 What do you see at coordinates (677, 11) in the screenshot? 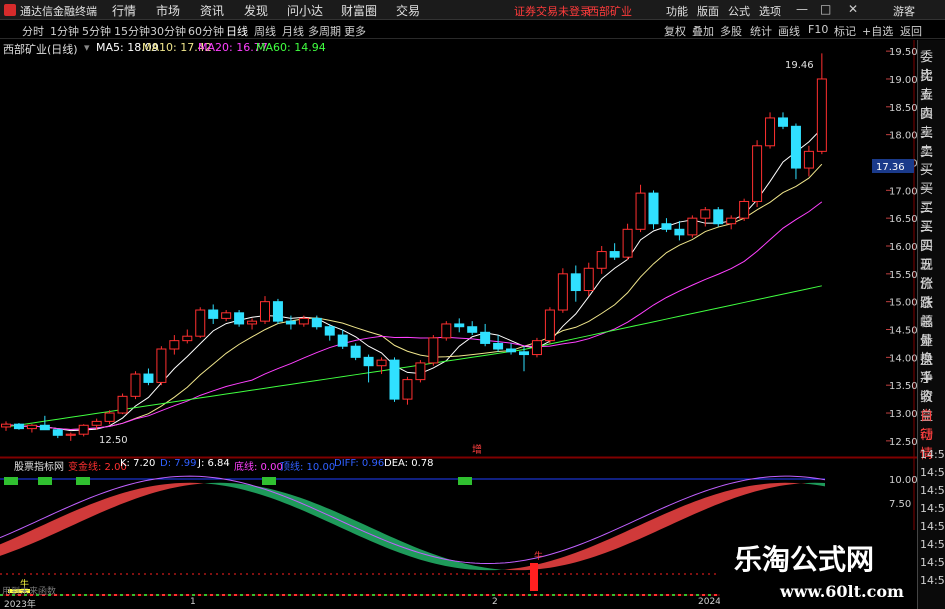
I see `menu-gongneng: 功能` at bounding box center [677, 11].